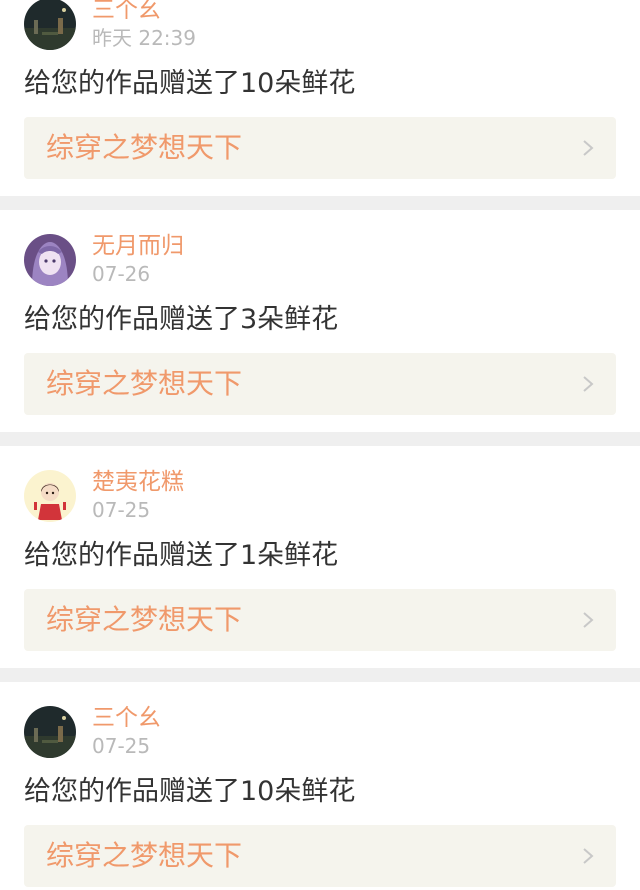  I want to click on username: 无月而归, so click(138, 246).